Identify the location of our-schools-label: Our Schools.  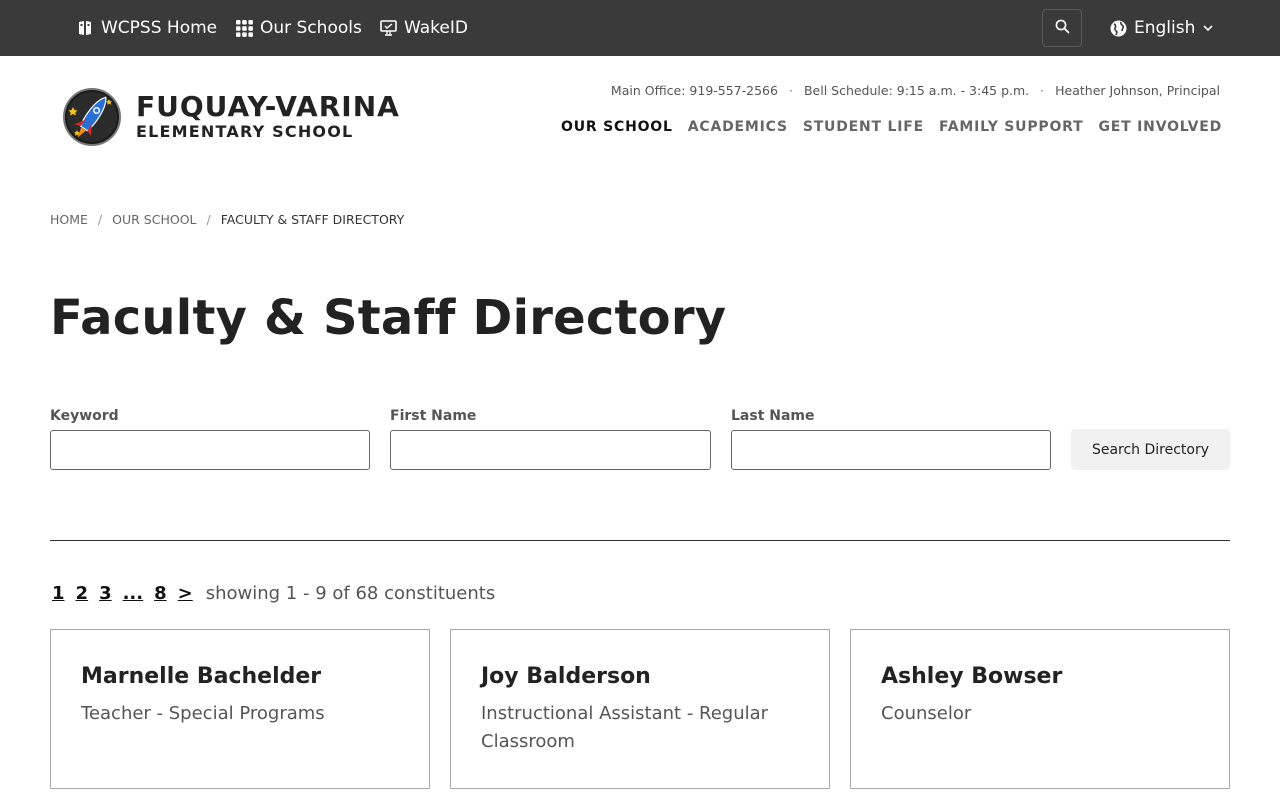
(311, 28).